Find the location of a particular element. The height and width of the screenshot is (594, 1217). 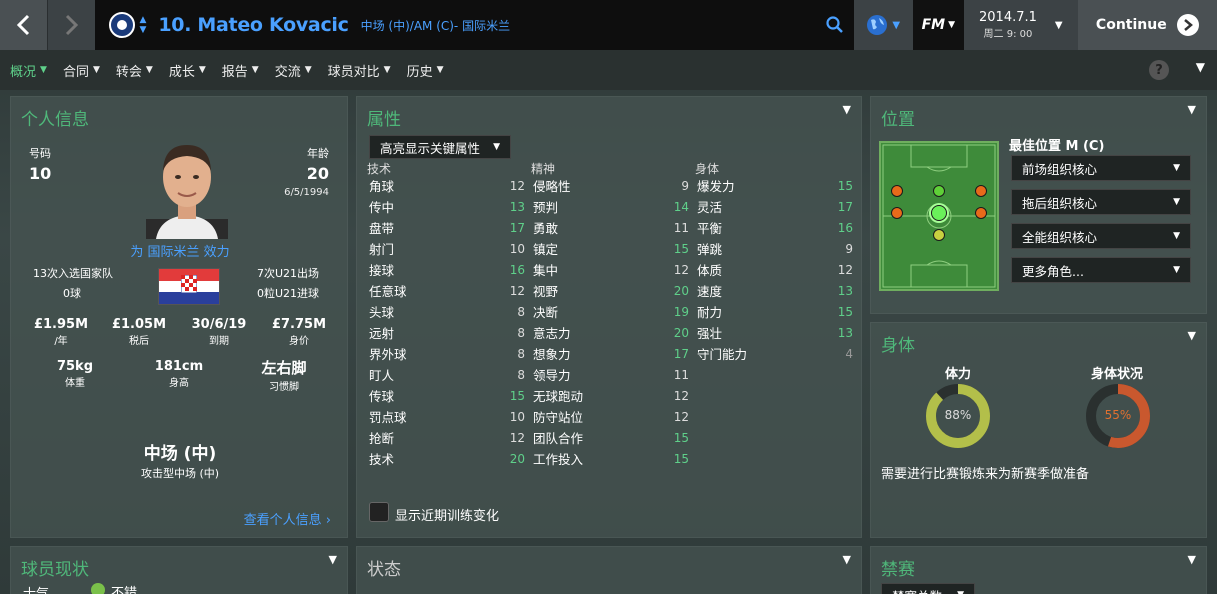

player-switcher: ▲ ▼ is located at coordinates (142, 25).